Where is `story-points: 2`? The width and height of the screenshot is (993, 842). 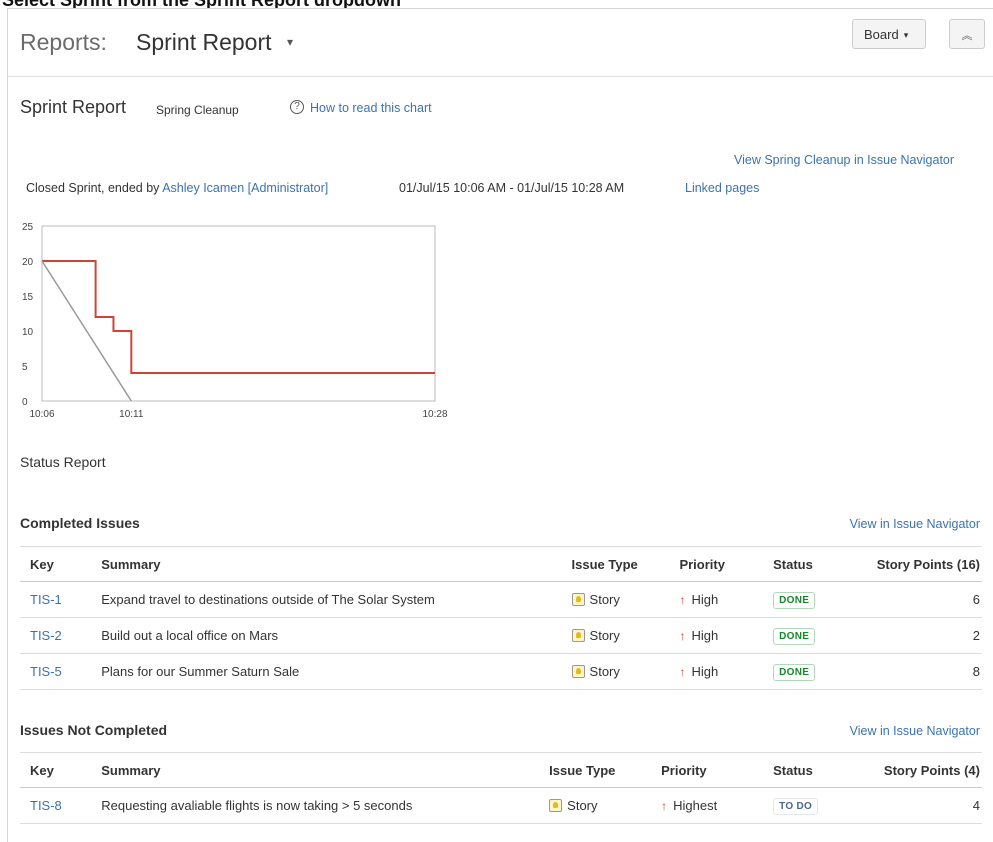 story-points: 2 is located at coordinates (910, 635).